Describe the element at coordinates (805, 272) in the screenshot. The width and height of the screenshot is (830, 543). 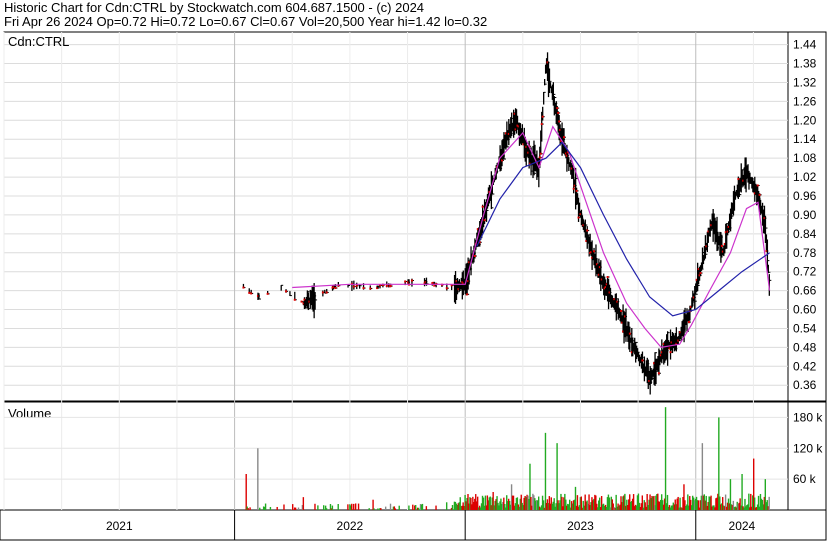
I see `price-tick-label: 0.72` at that location.